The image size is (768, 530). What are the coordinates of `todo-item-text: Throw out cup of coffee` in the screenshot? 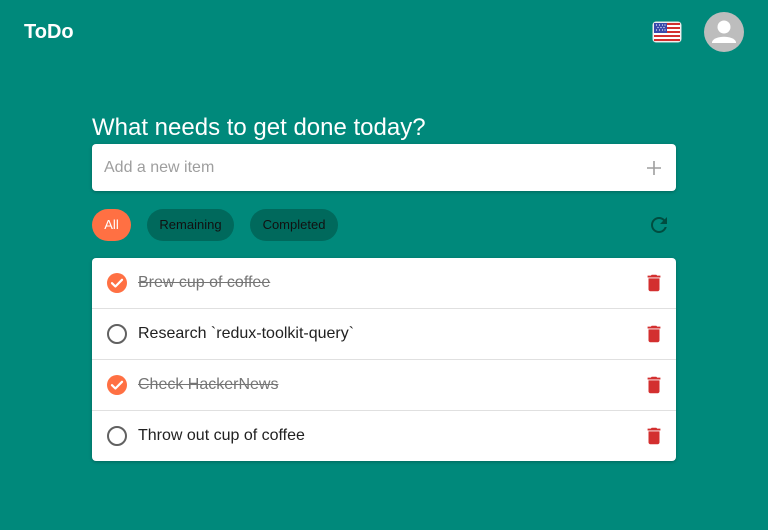 It's located at (221, 435).